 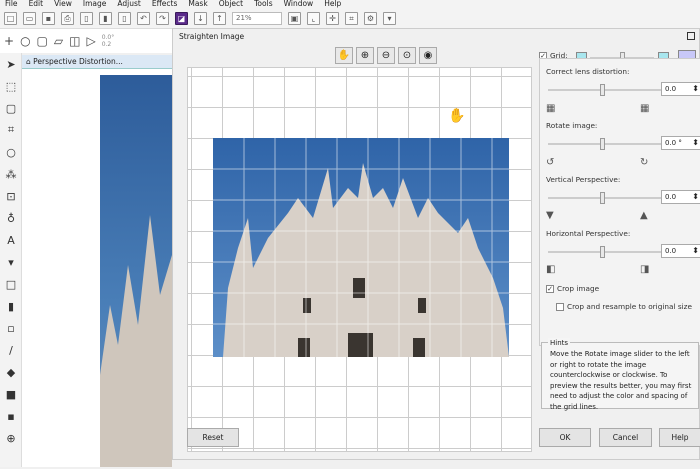 What do you see at coordinates (11, 64) in the screenshot?
I see `pick-tool-icon: ➤` at bounding box center [11, 64].